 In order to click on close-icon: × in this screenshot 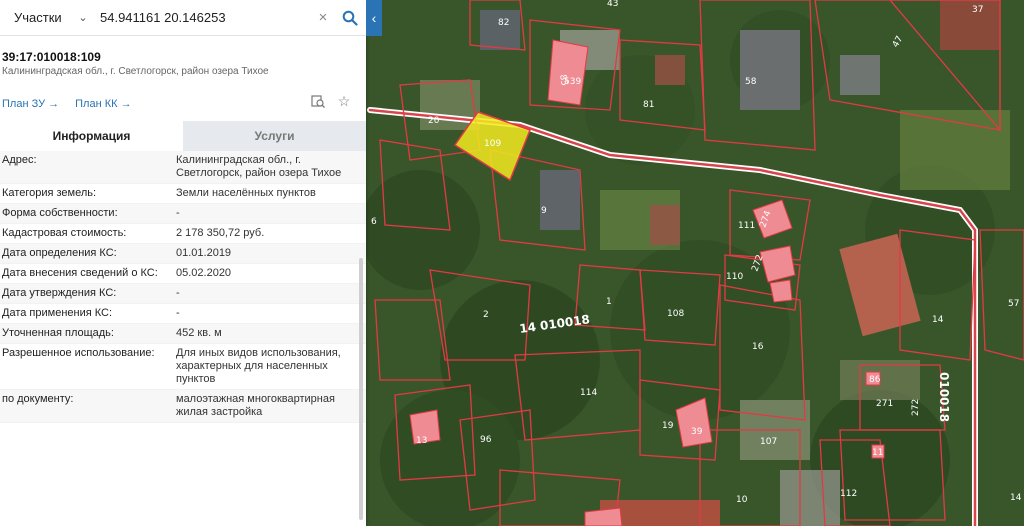, I will do `click(323, 17)`.